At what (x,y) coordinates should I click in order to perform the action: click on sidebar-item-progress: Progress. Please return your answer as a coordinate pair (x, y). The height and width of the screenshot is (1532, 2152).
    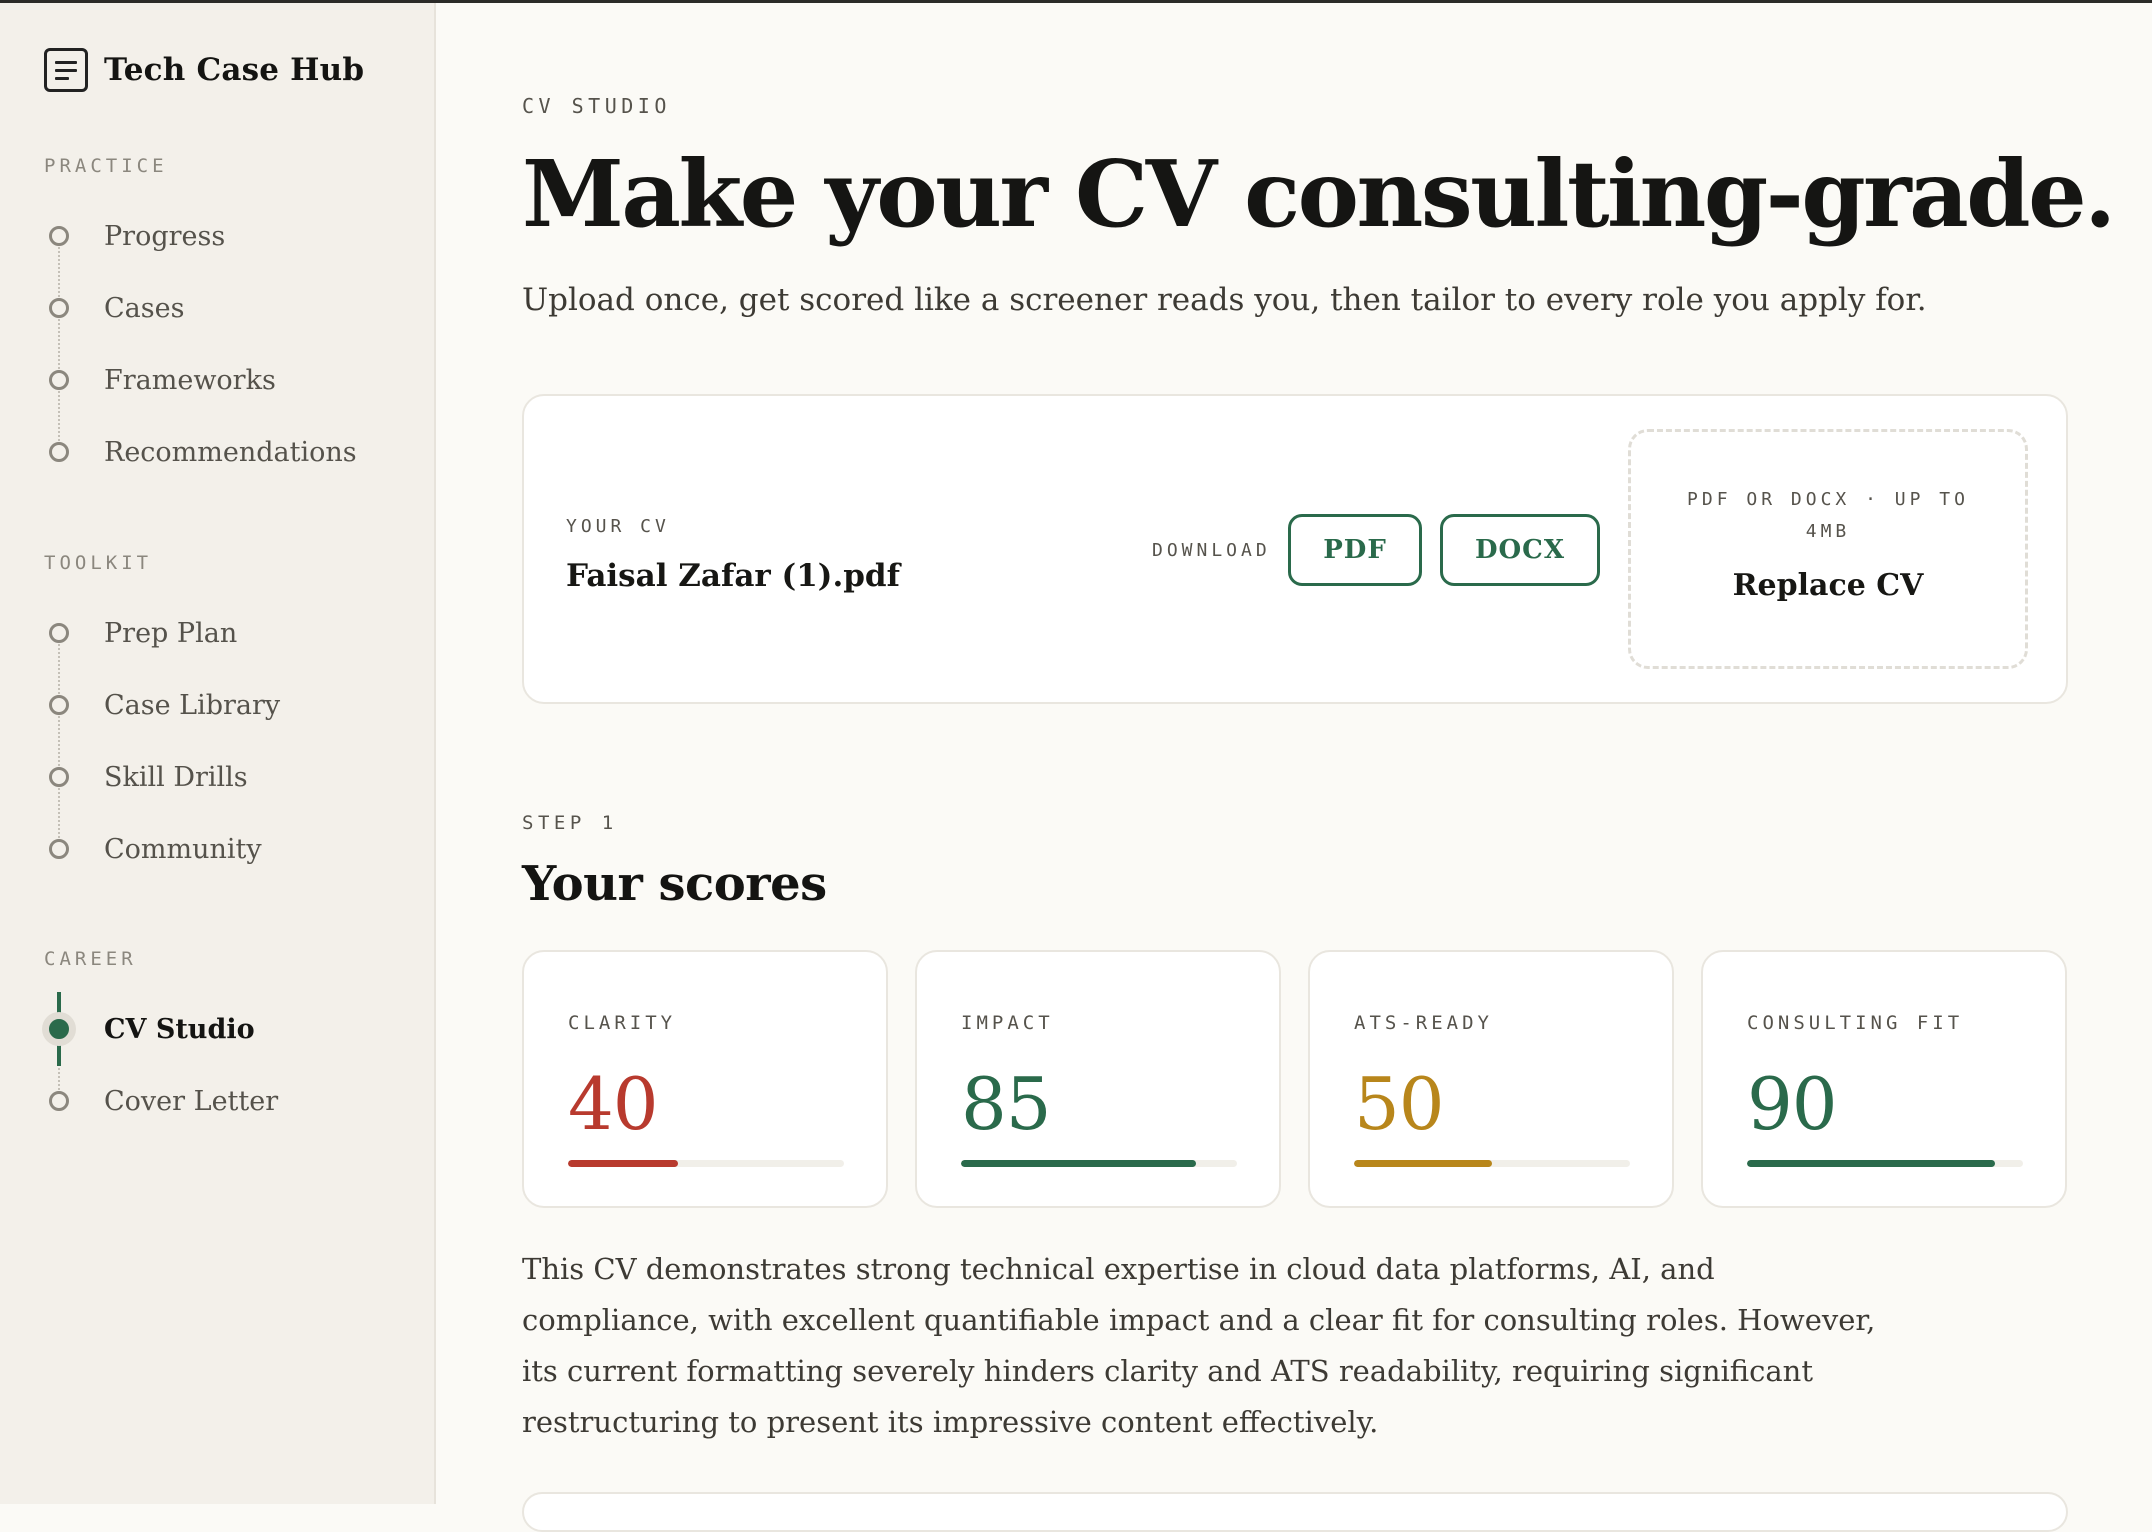
    Looking at the image, I should click on (218, 236).